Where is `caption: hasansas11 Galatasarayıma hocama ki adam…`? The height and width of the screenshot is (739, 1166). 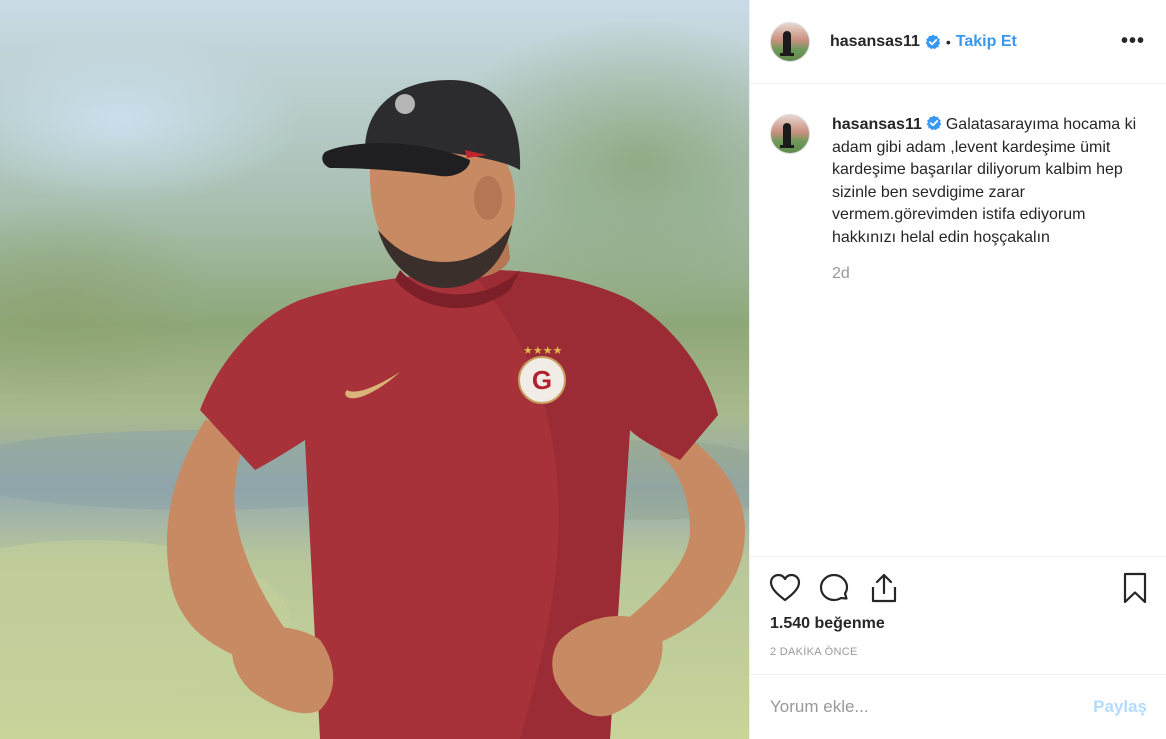 caption: hasansas11 Galatasarayıma hocama ki adam… is located at coordinates (960, 200).